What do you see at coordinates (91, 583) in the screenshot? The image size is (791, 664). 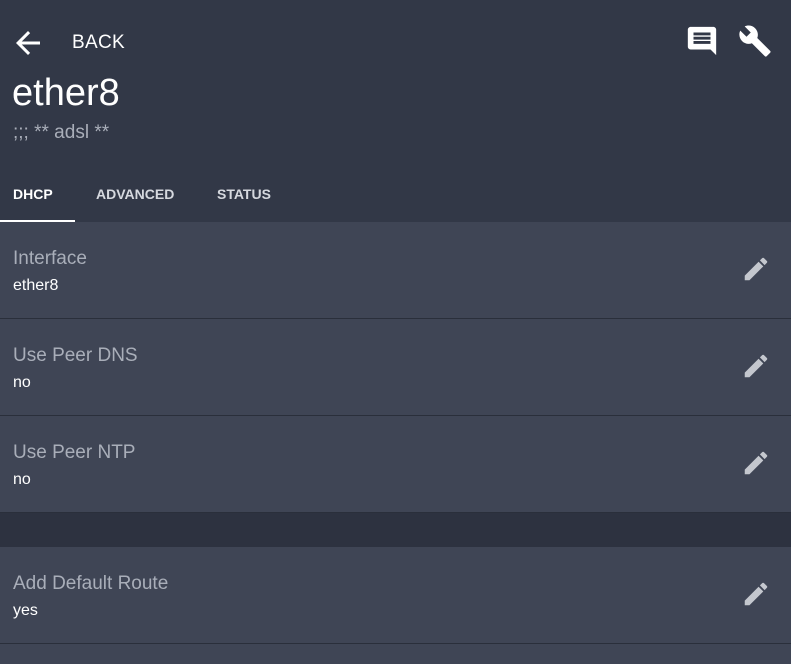 I see `setting-label: Add Default Route` at bounding box center [91, 583].